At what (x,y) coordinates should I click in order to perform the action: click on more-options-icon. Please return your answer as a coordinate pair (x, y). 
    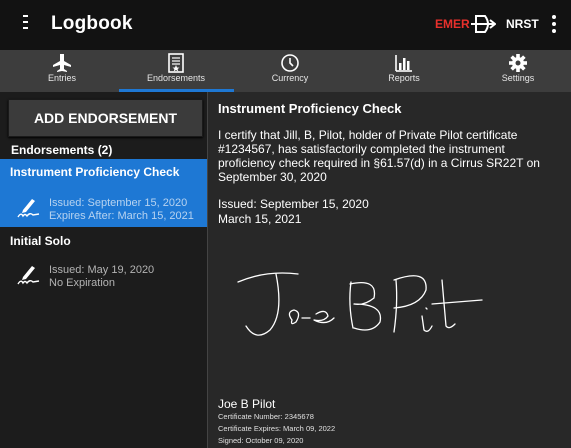
    Looking at the image, I should click on (554, 25).